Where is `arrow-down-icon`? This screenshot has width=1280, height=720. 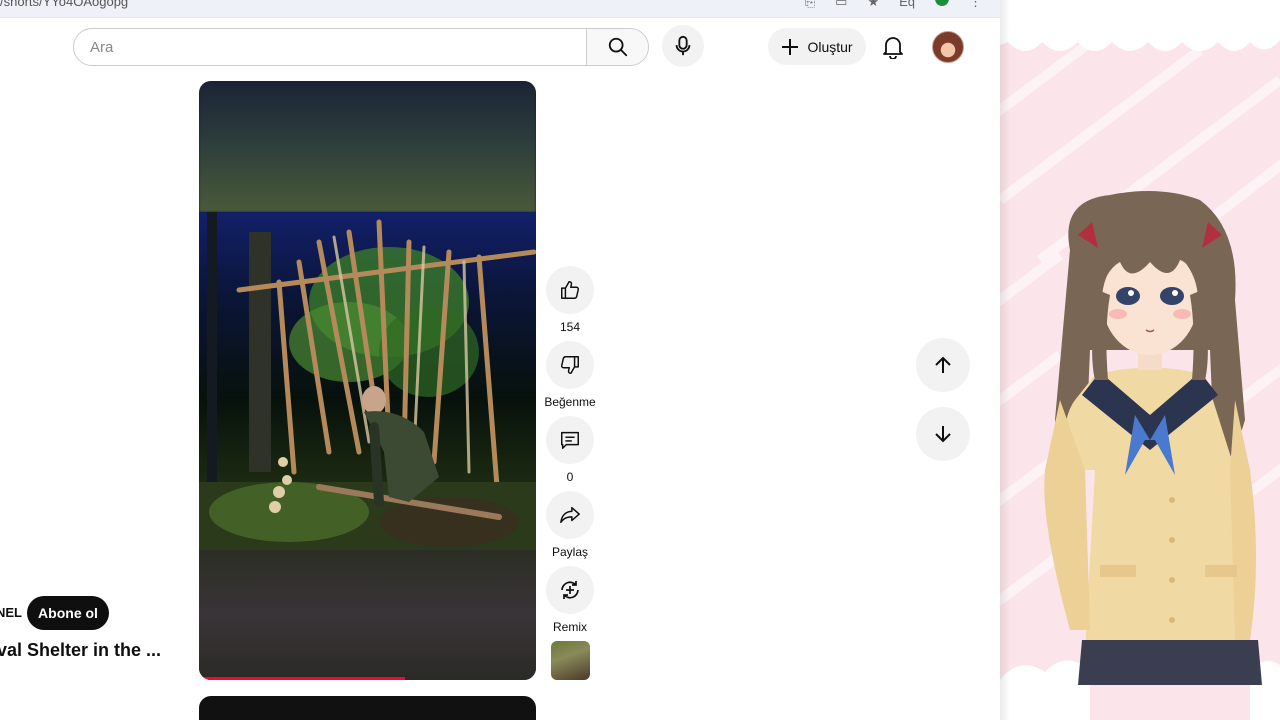 arrow-down-icon is located at coordinates (943, 434).